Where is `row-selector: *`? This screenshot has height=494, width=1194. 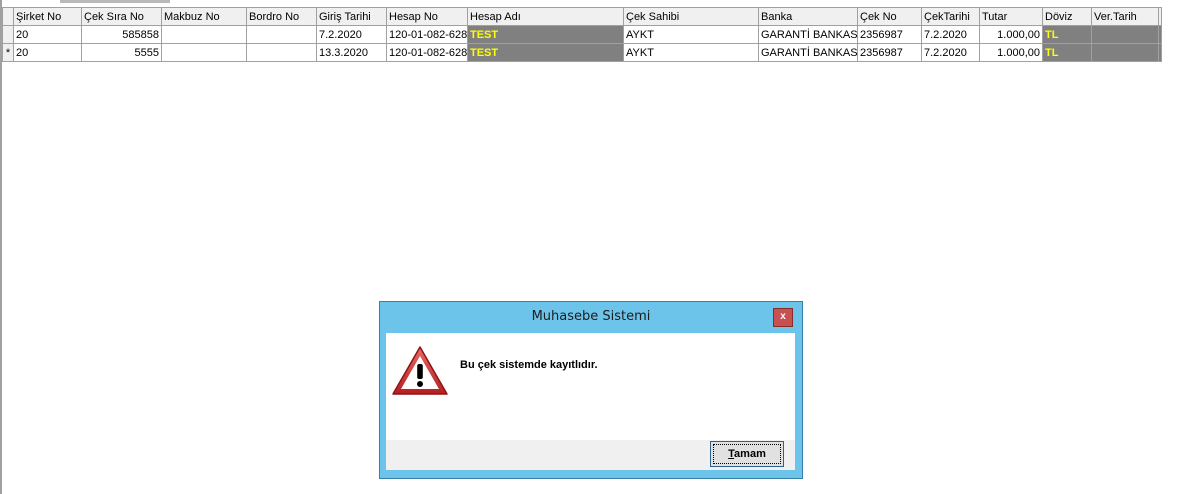 row-selector: * is located at coordinates (8, 52).